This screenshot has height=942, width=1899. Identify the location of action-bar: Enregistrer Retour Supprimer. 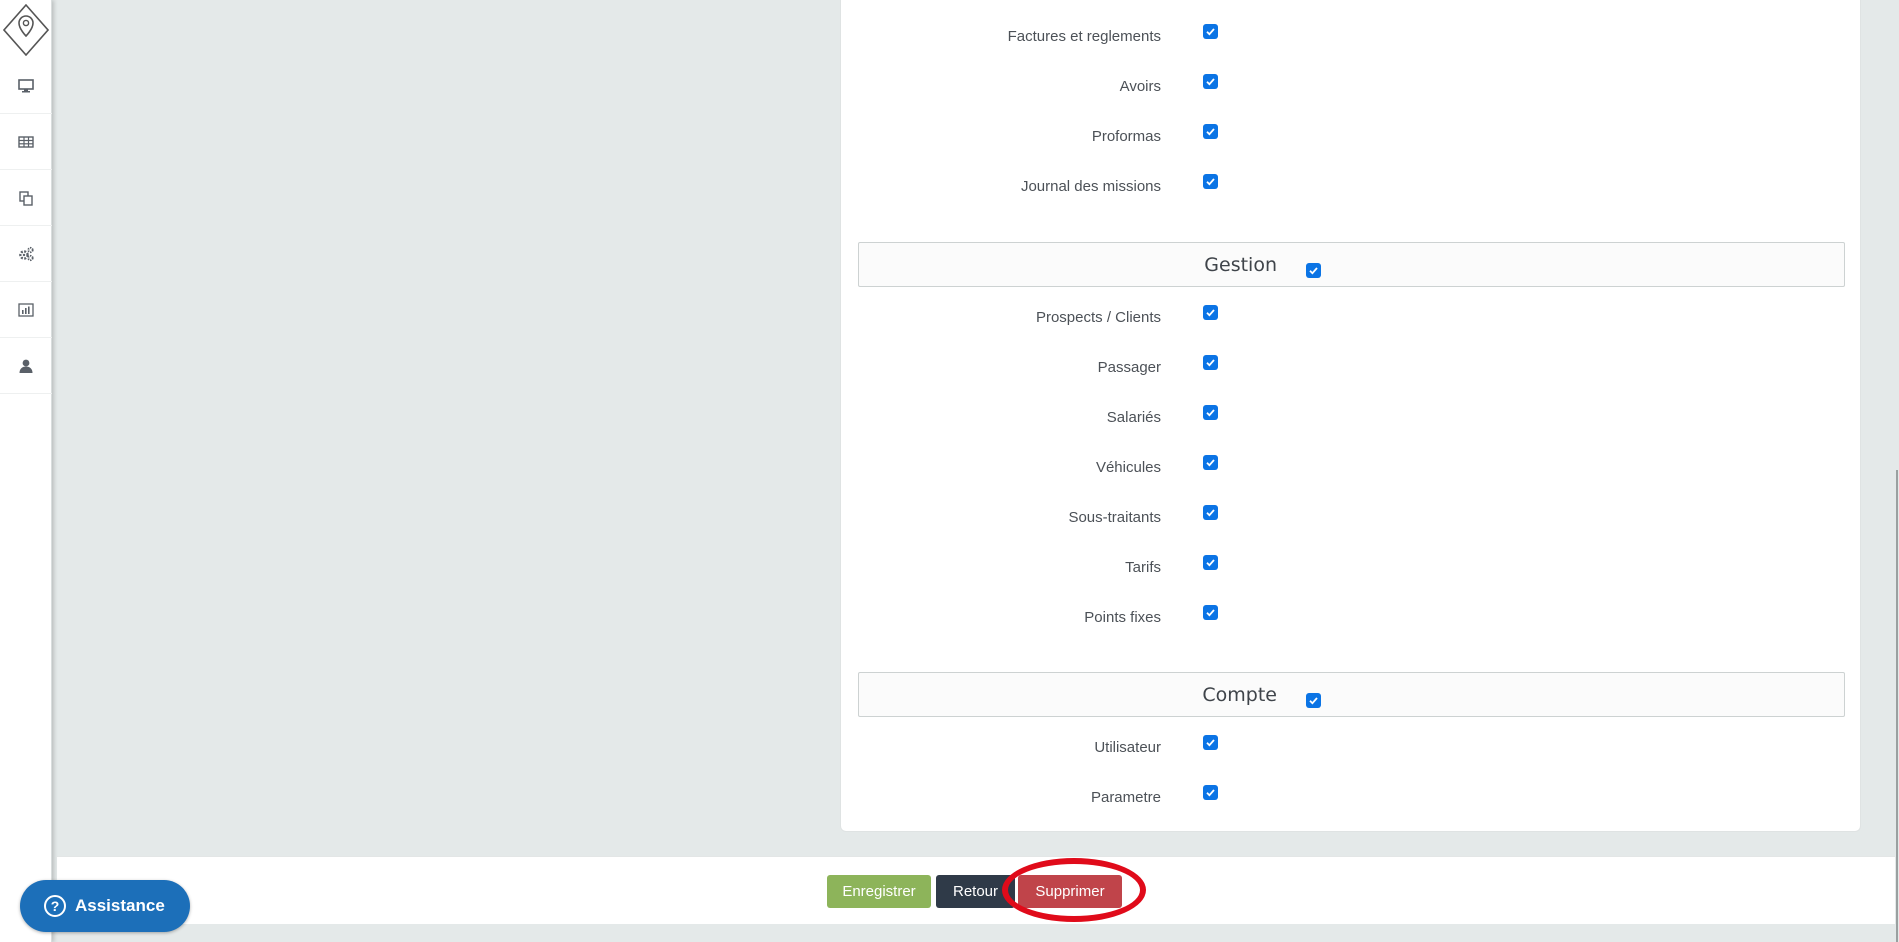
(976, 890).